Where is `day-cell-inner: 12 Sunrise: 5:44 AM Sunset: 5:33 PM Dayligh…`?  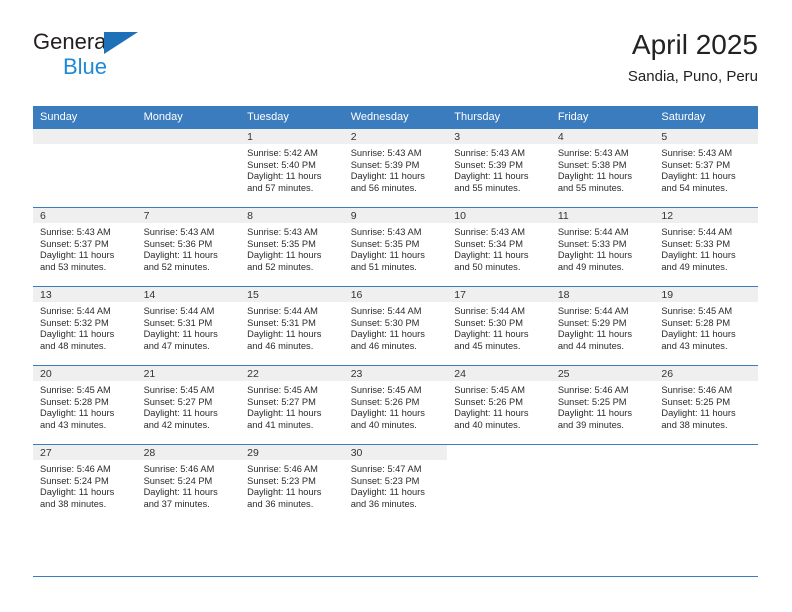
day-cell-inner: 12 Sunrise: 5:44 AM Sunset: 5:33 PM Dayligh… is located at coordinates (706, 247).